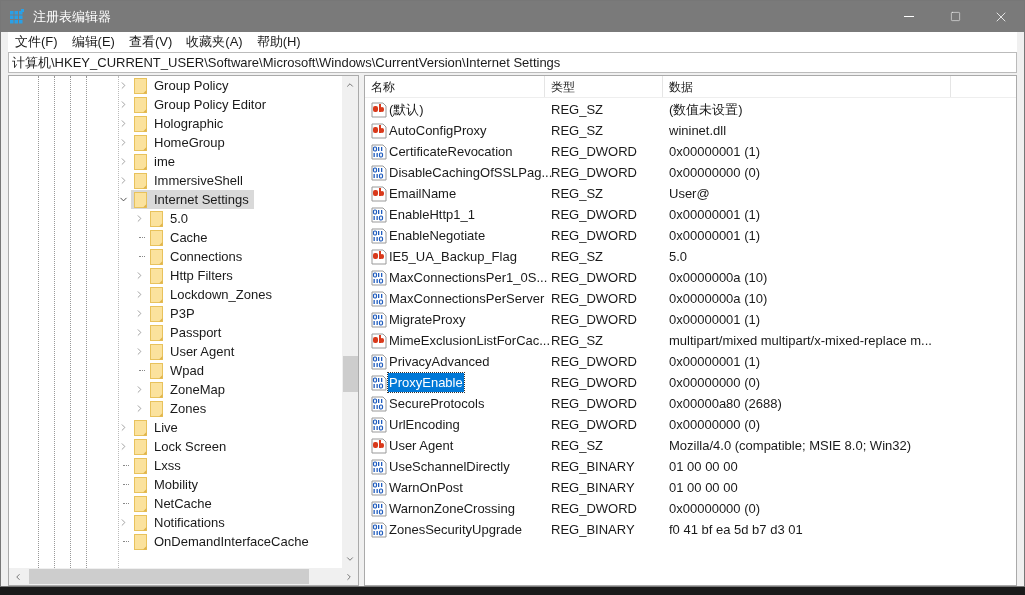 The width and height of the screenshot is (1025, 595). Describe the element at coordinates (18, 576) in the screenshot. I see `scroll-left-icon` at that location.